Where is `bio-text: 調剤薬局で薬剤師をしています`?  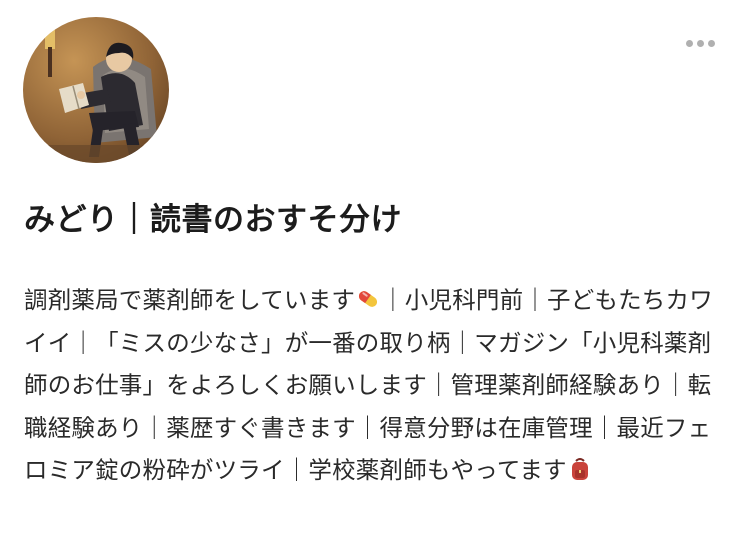
bio-text: 調剤薬局で薬剤師をしています is located at coordinates (190, 300).